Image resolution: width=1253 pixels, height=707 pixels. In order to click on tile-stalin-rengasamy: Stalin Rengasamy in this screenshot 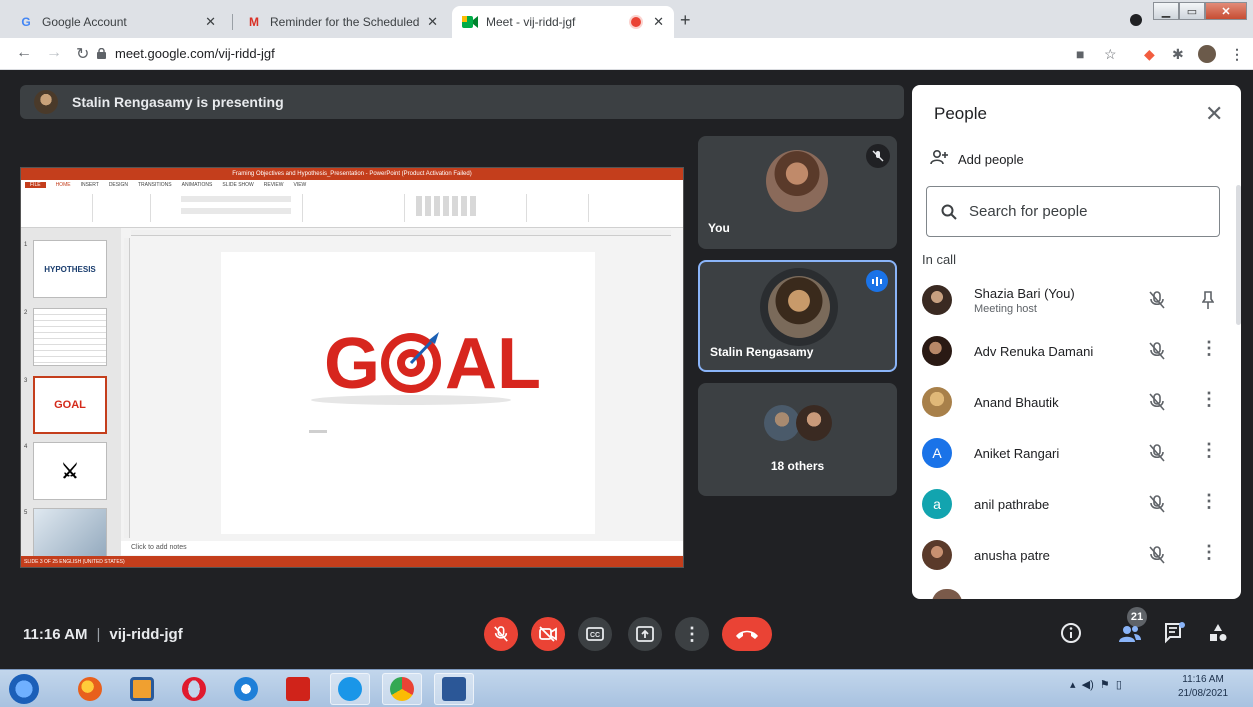, I will do `click(797, 316)`.